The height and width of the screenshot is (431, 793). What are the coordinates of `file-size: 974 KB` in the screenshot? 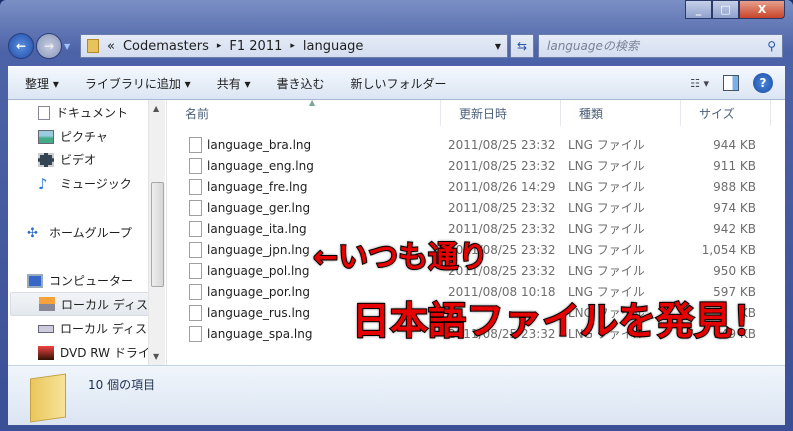 It's located at (734, 207).